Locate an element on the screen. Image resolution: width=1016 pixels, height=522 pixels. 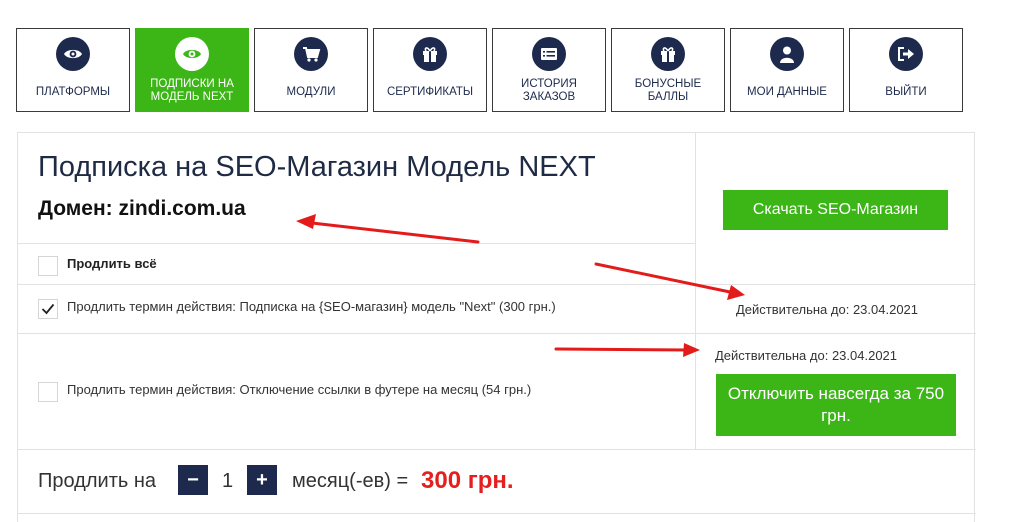
extend-label: Продлить на is located at coordinates (97, 481).